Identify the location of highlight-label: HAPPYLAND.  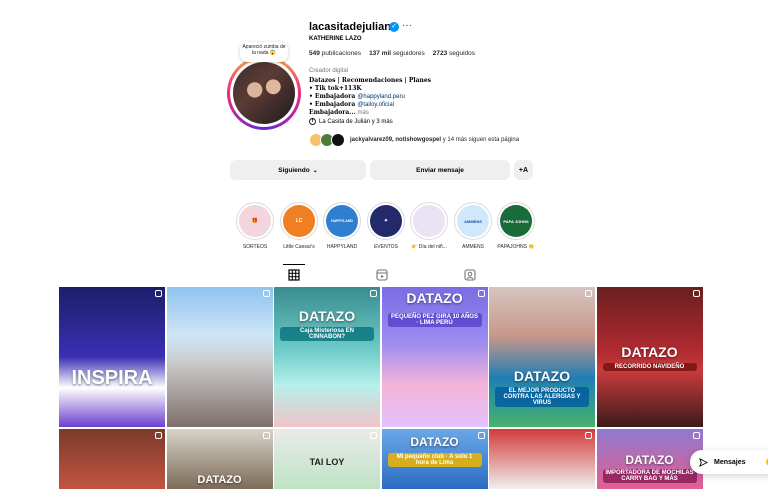
(342, 247).